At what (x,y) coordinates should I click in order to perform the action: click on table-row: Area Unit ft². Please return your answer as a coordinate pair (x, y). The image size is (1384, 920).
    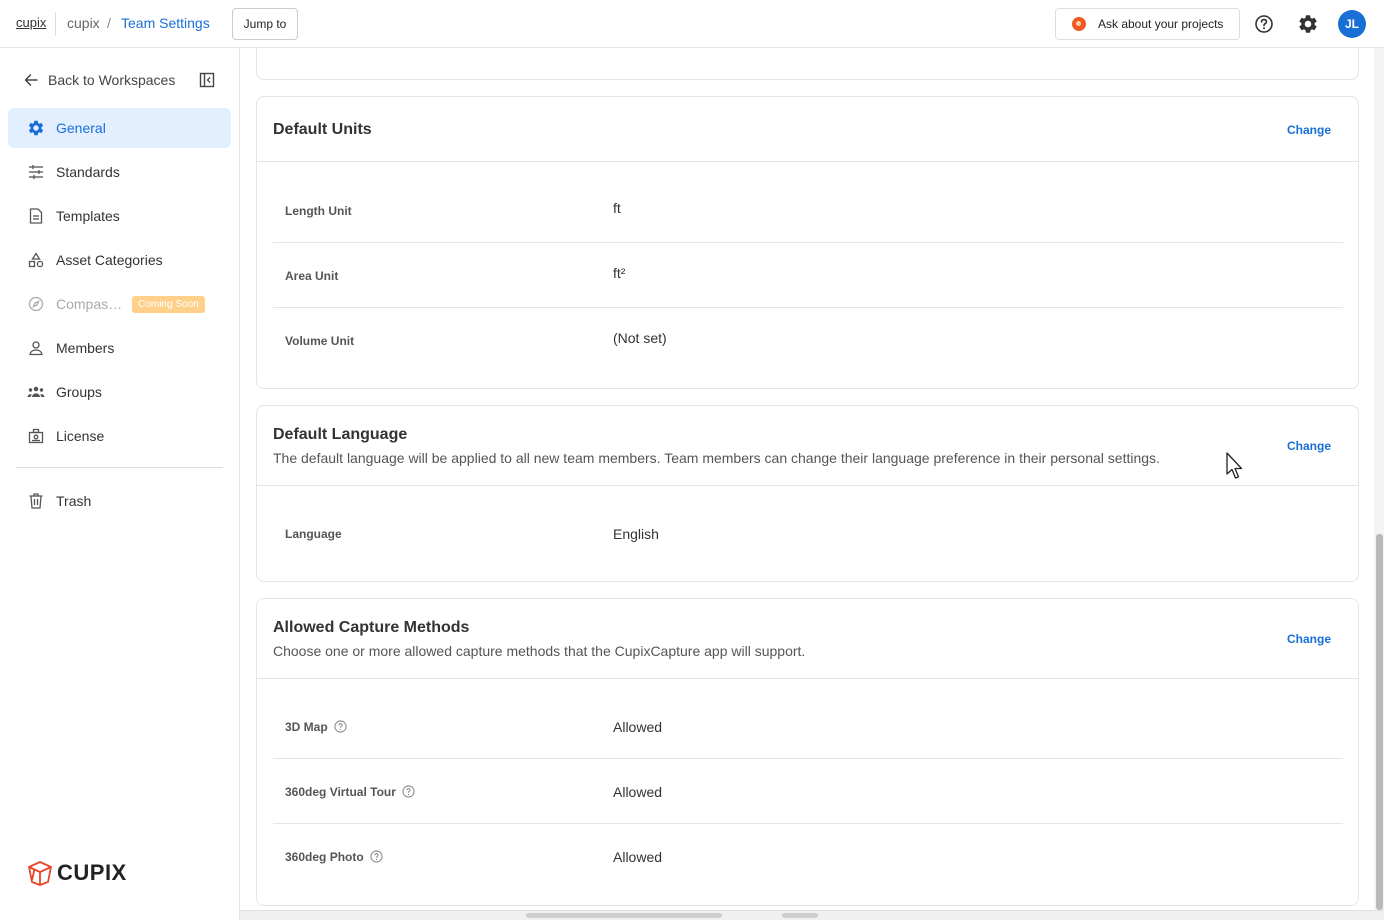
    Looking at the image, I should click on (808, 275).